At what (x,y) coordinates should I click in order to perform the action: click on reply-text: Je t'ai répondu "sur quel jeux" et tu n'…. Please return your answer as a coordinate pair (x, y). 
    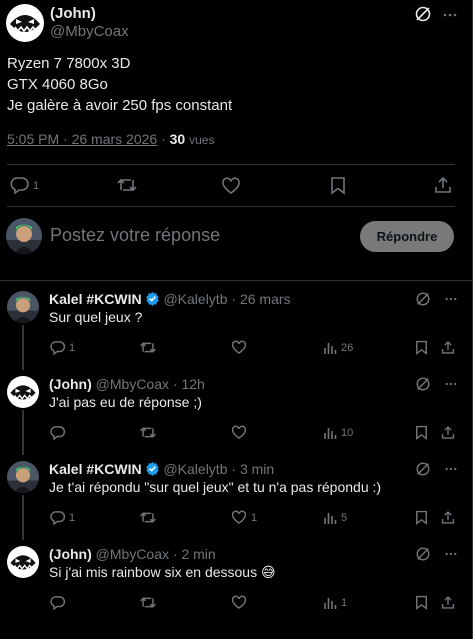
    Looking at the image, I should click on (215, 487).